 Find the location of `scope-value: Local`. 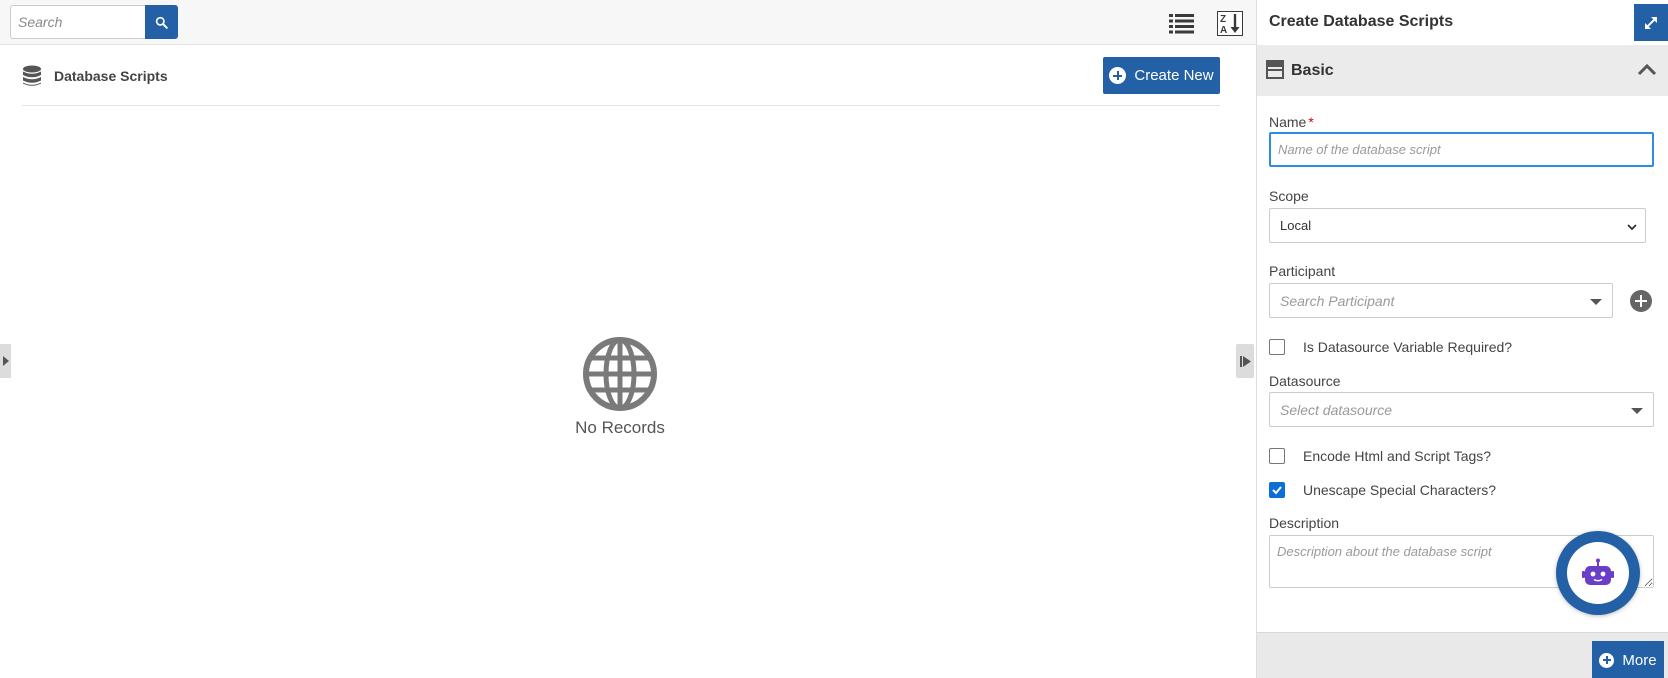

scope-value: Local is located at coordinates (1296, 225).